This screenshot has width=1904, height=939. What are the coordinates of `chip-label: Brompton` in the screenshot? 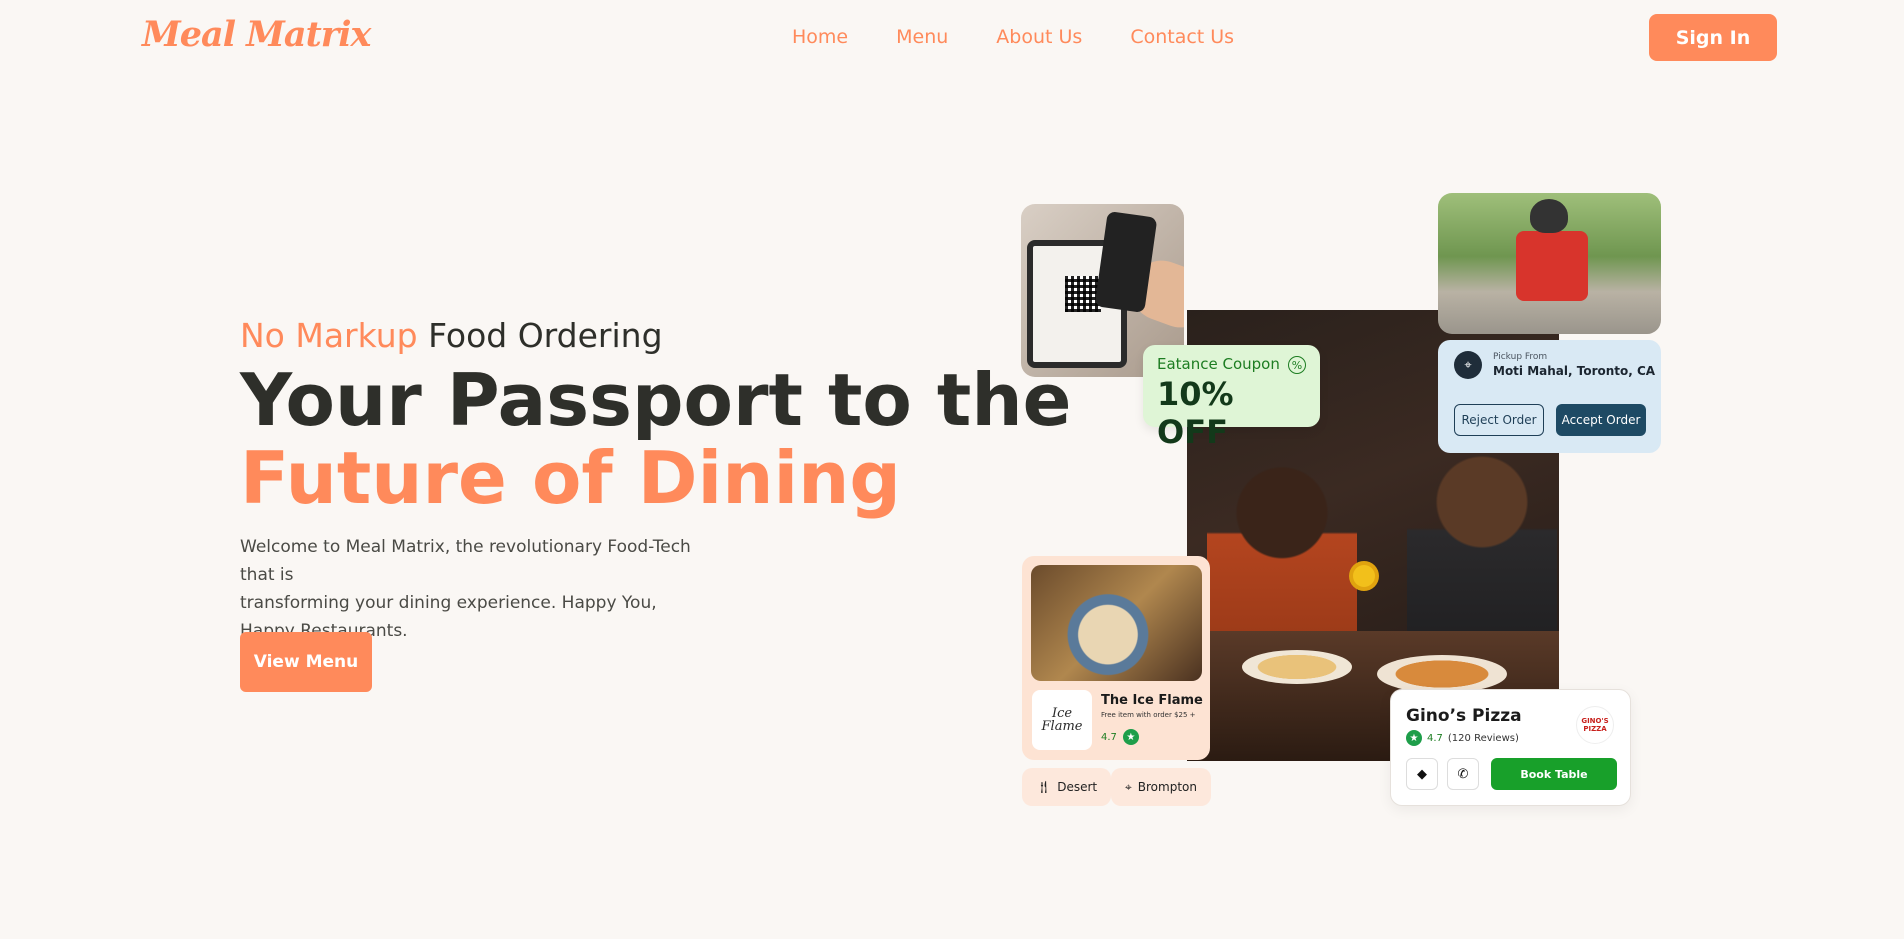 It's located at (1167, 787).